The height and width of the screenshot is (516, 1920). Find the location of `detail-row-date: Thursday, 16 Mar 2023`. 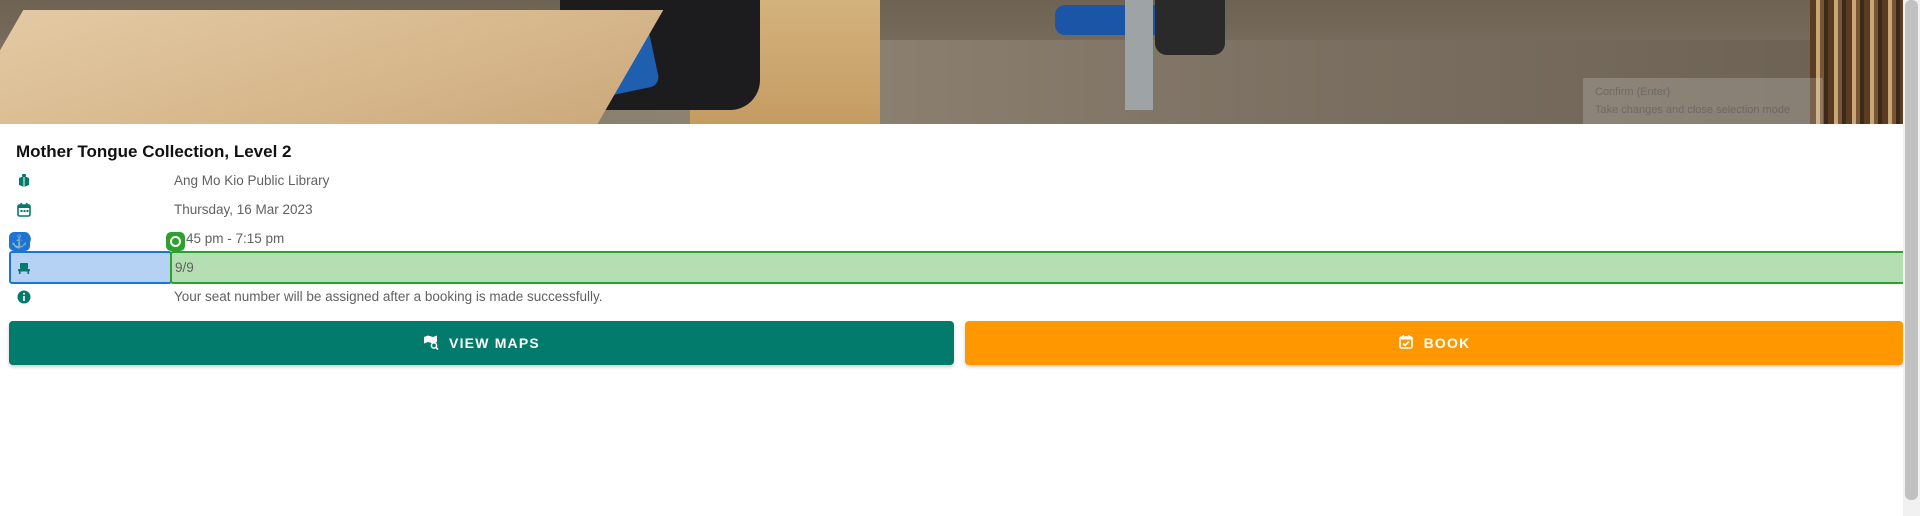

detail-row-date: Thursday, 16 Mar 2023 is located at coordinates (951, 210).